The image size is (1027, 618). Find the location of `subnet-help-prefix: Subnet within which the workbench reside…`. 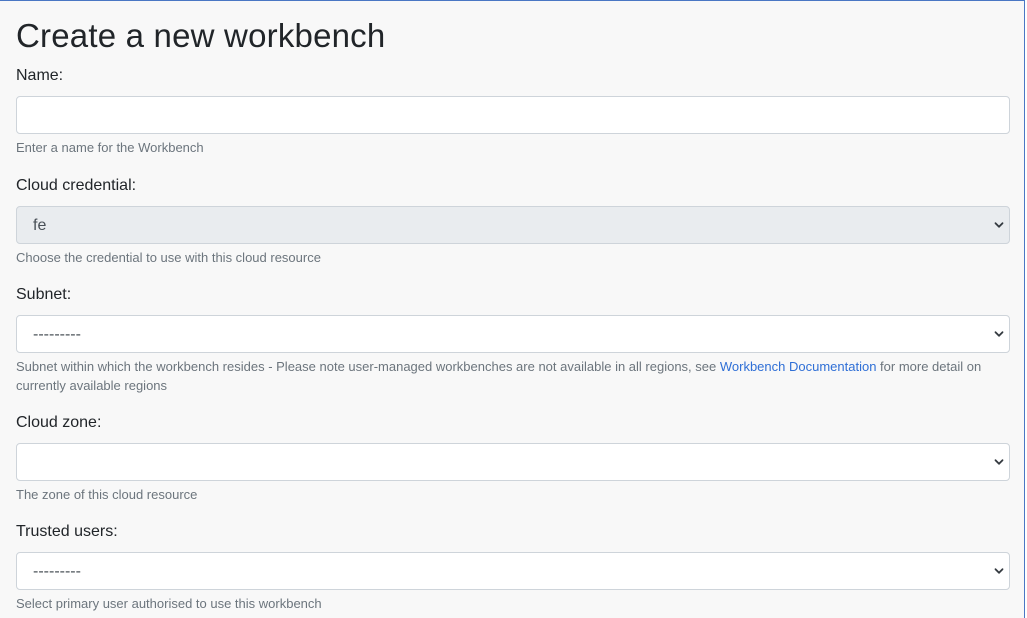

subnet-help-prefix: Subnet within which the workbench reside… is located at coordinates (368, 366).